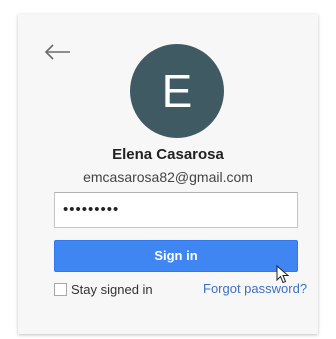 This screenshot has height=339, width=336. Describe the element at coordinates (176, 256) in the screenshot. I see `signin-button: Sign in` at that location.